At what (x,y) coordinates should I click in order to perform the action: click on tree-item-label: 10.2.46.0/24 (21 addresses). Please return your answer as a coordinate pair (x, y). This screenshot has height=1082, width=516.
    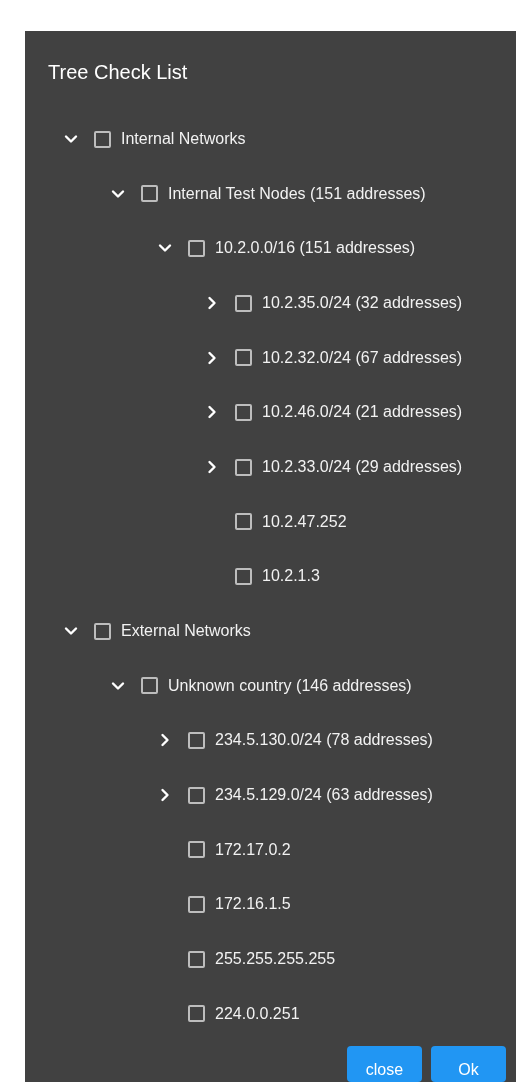
    Looking at the image, I should click on (362, 412).